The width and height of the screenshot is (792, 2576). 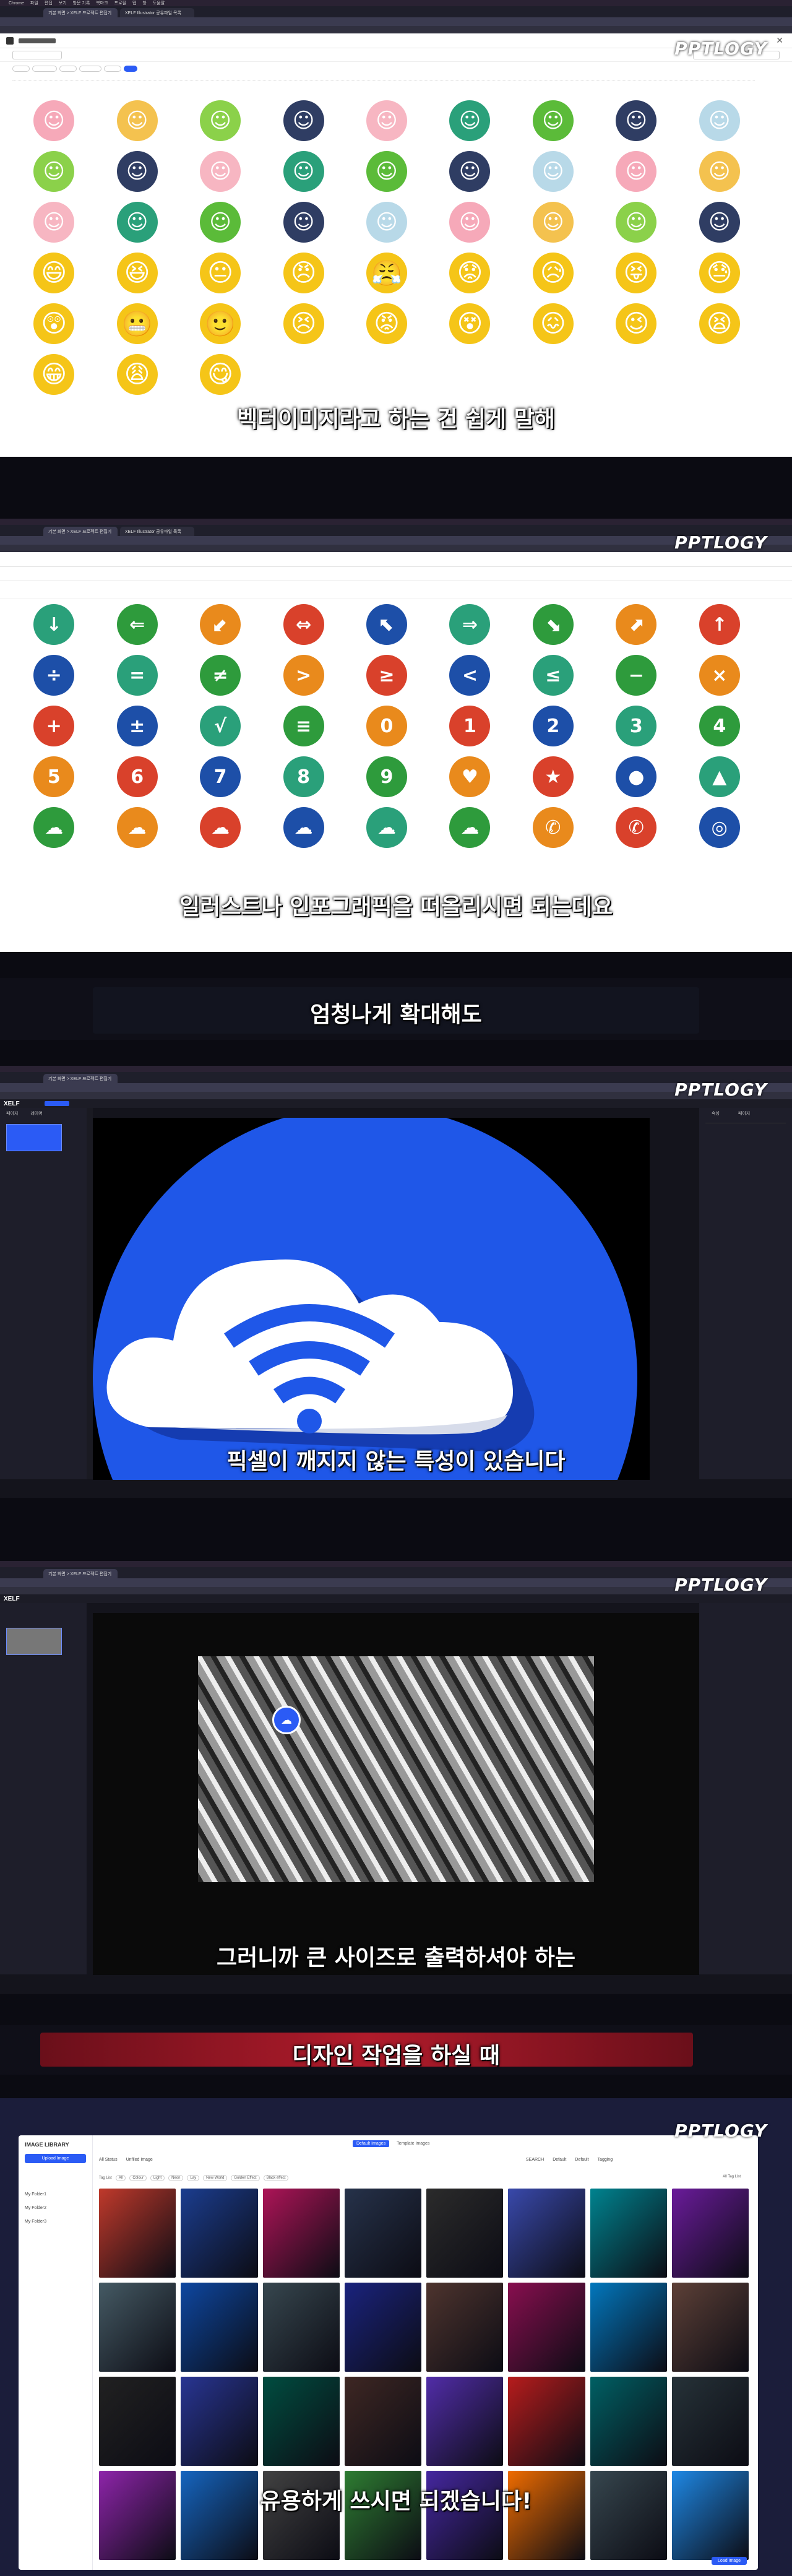 I want to click on symbol-icon: +, so click(x=53, y=726).